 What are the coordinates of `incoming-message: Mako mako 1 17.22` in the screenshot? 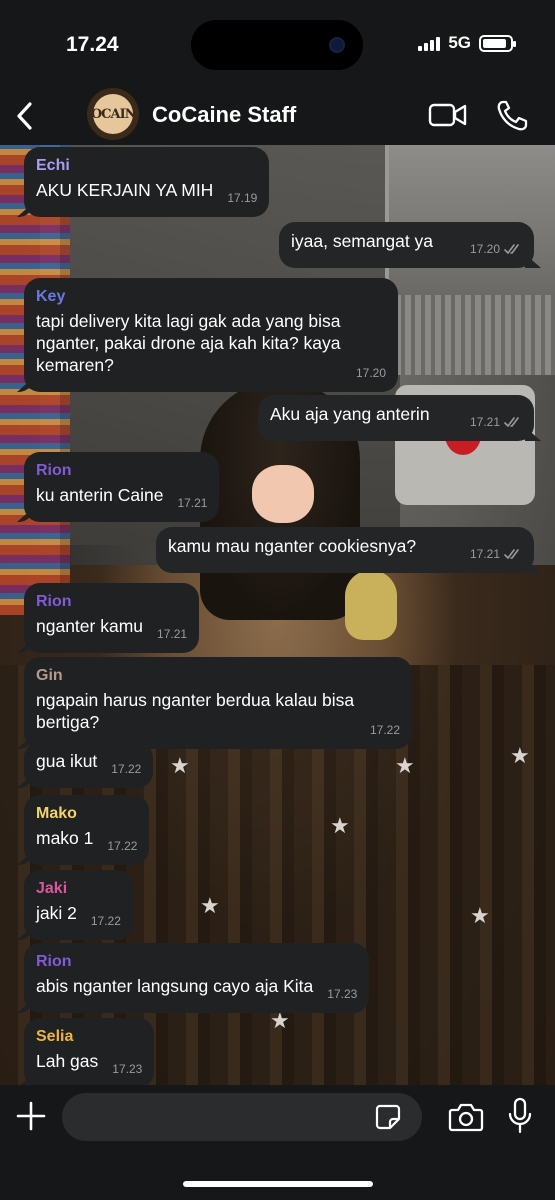 It's located at (87, 830).